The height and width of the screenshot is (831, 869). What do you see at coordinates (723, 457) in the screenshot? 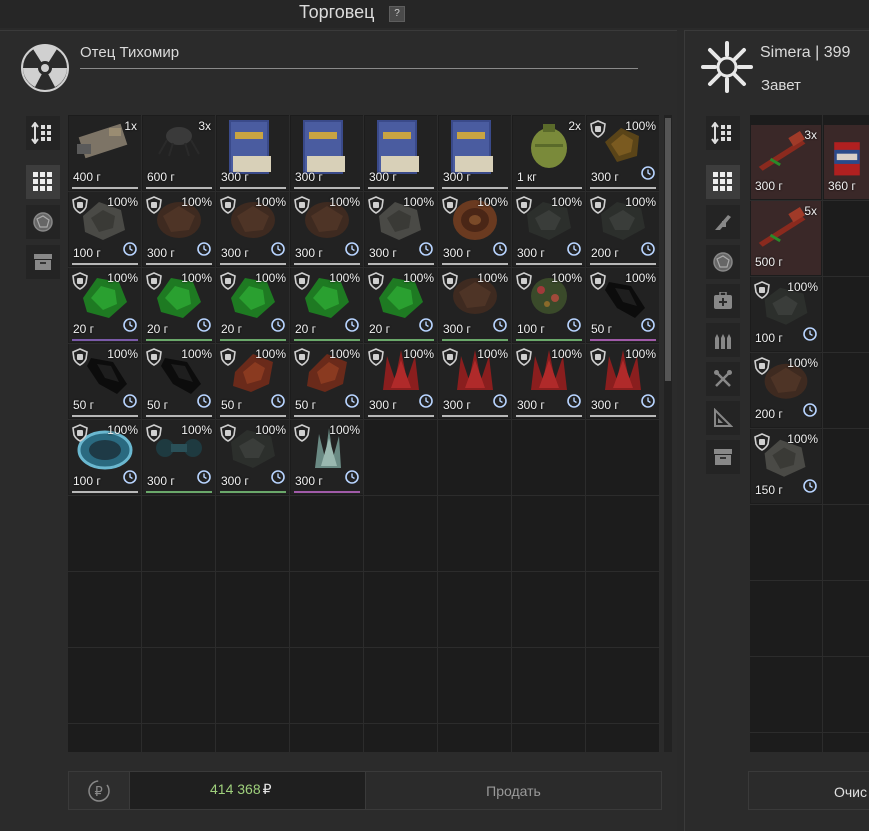
I see `player-misc-tab` at bounding box center [723, 457].